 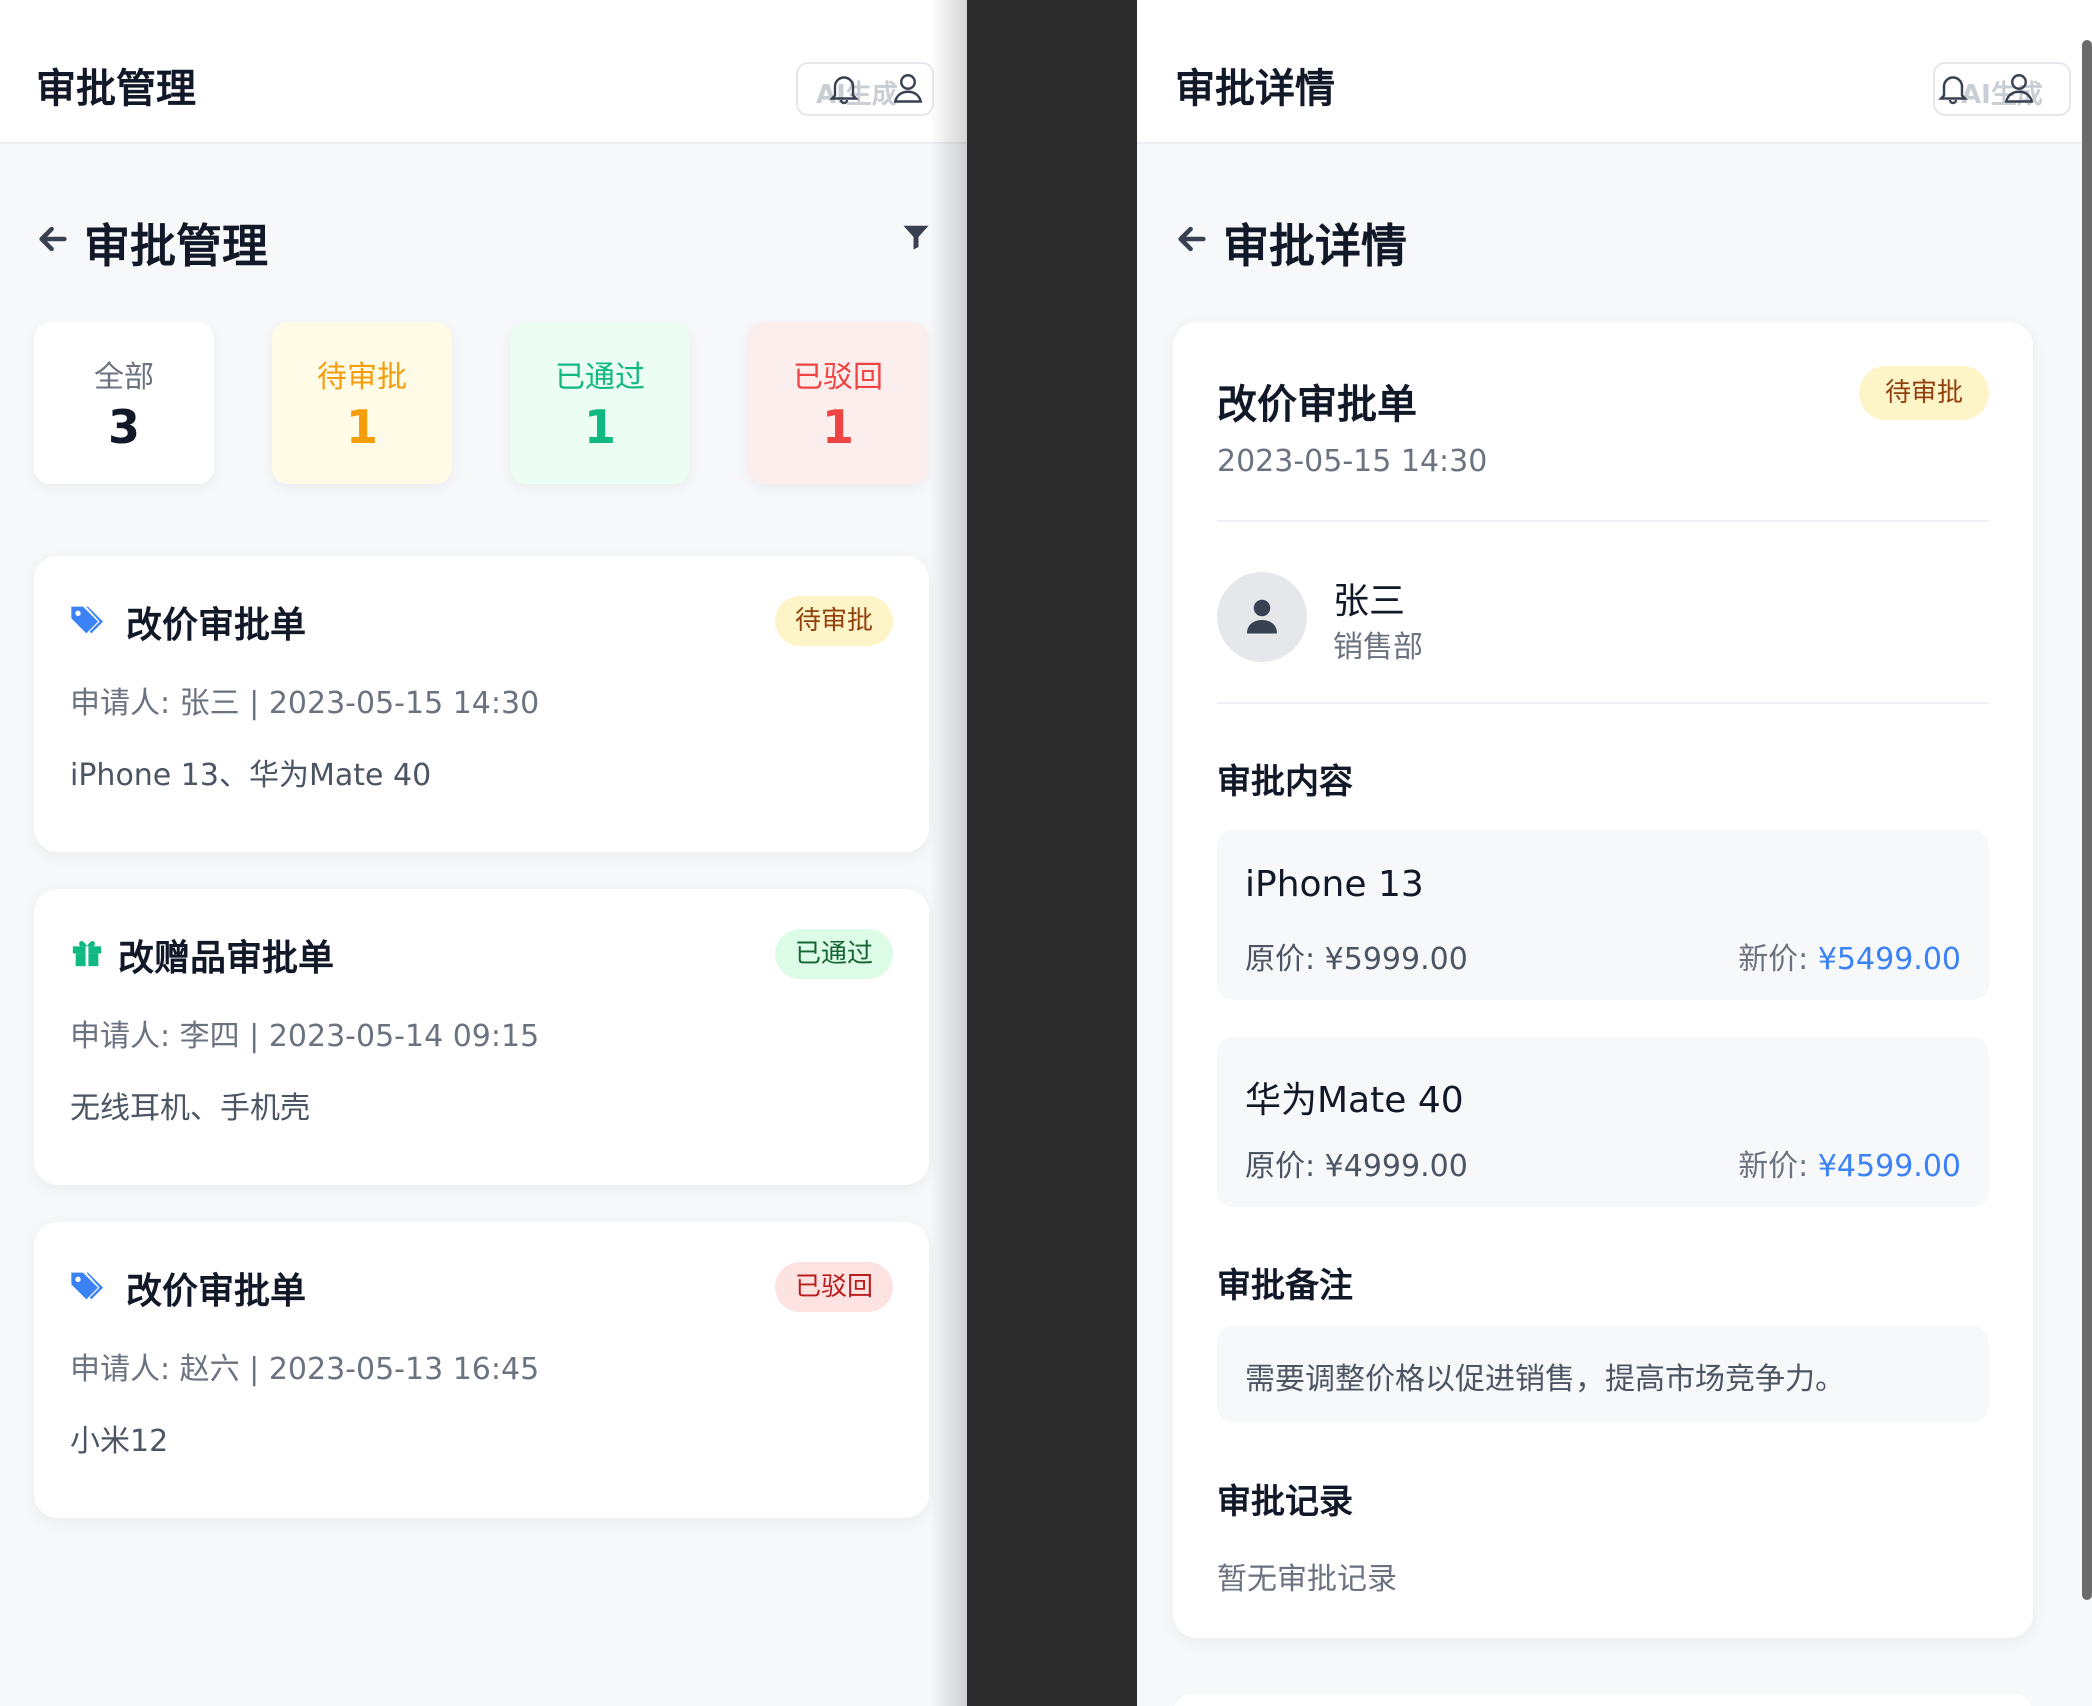 What do you see at coordinates (1285, 782) in the screenshot?
I see `content-section-title: 审批内容` at bounding box center [1285, 782].